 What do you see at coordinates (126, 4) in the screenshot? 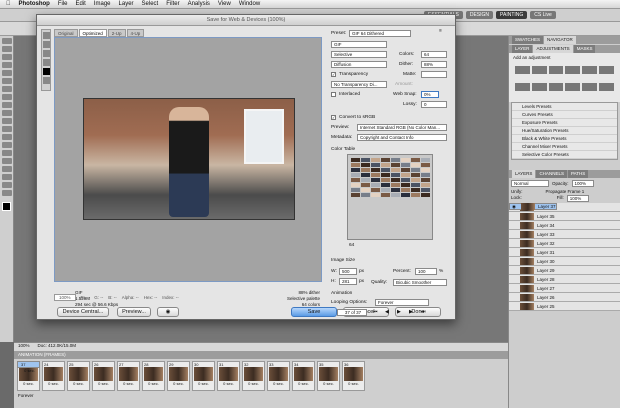
I see `menu-layer: Layer` at bounding box center [126, 4].